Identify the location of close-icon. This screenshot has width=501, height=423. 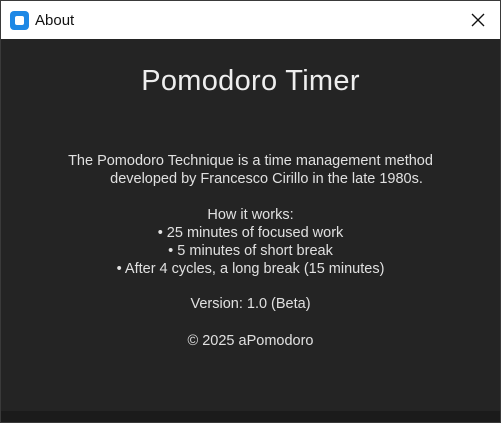
(478, 20).